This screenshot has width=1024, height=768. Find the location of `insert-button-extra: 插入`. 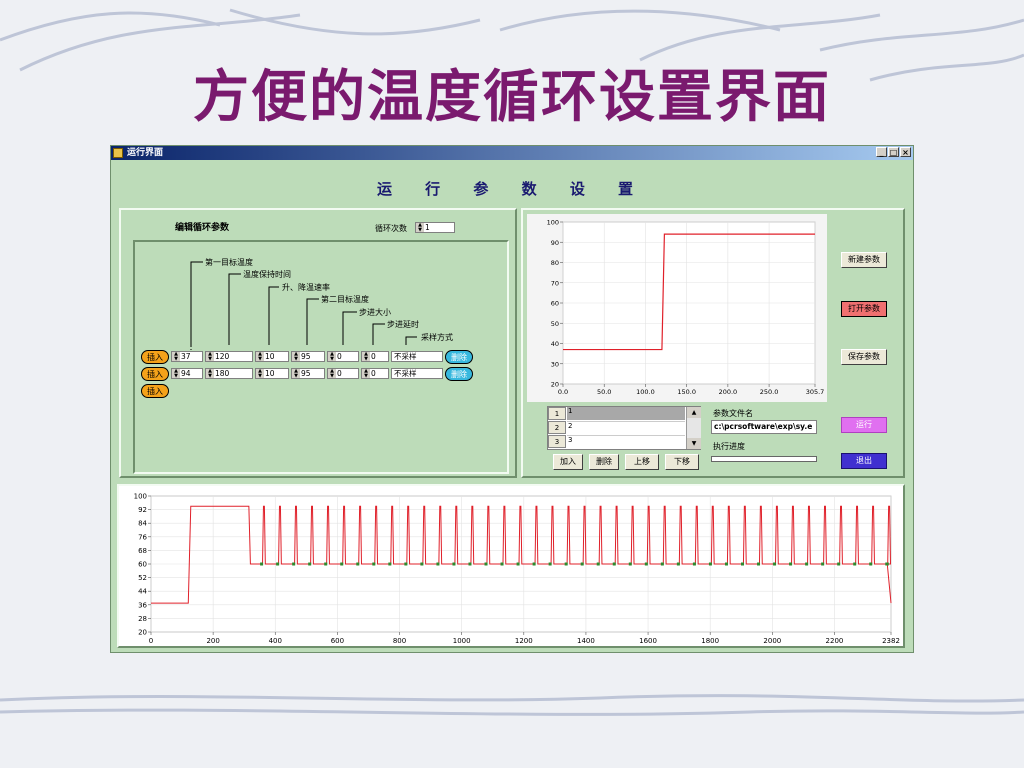

insert-button-extra: 插入 is located at coordinates (155, 391).